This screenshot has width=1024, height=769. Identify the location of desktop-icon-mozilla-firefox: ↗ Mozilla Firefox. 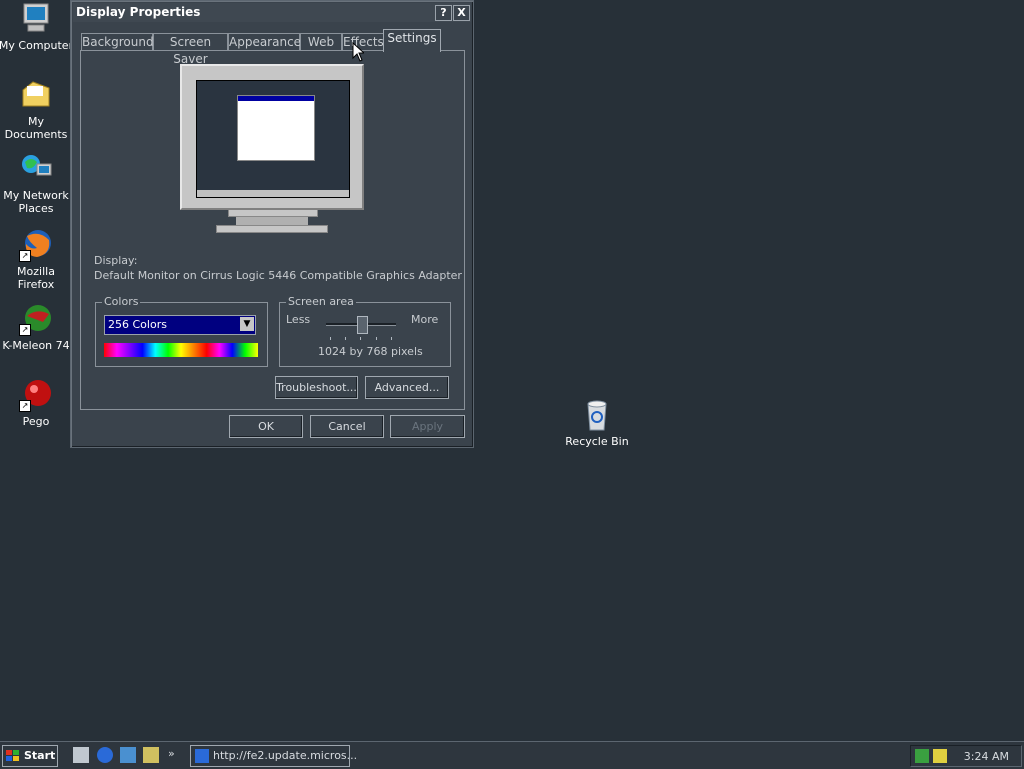
(37, 259).